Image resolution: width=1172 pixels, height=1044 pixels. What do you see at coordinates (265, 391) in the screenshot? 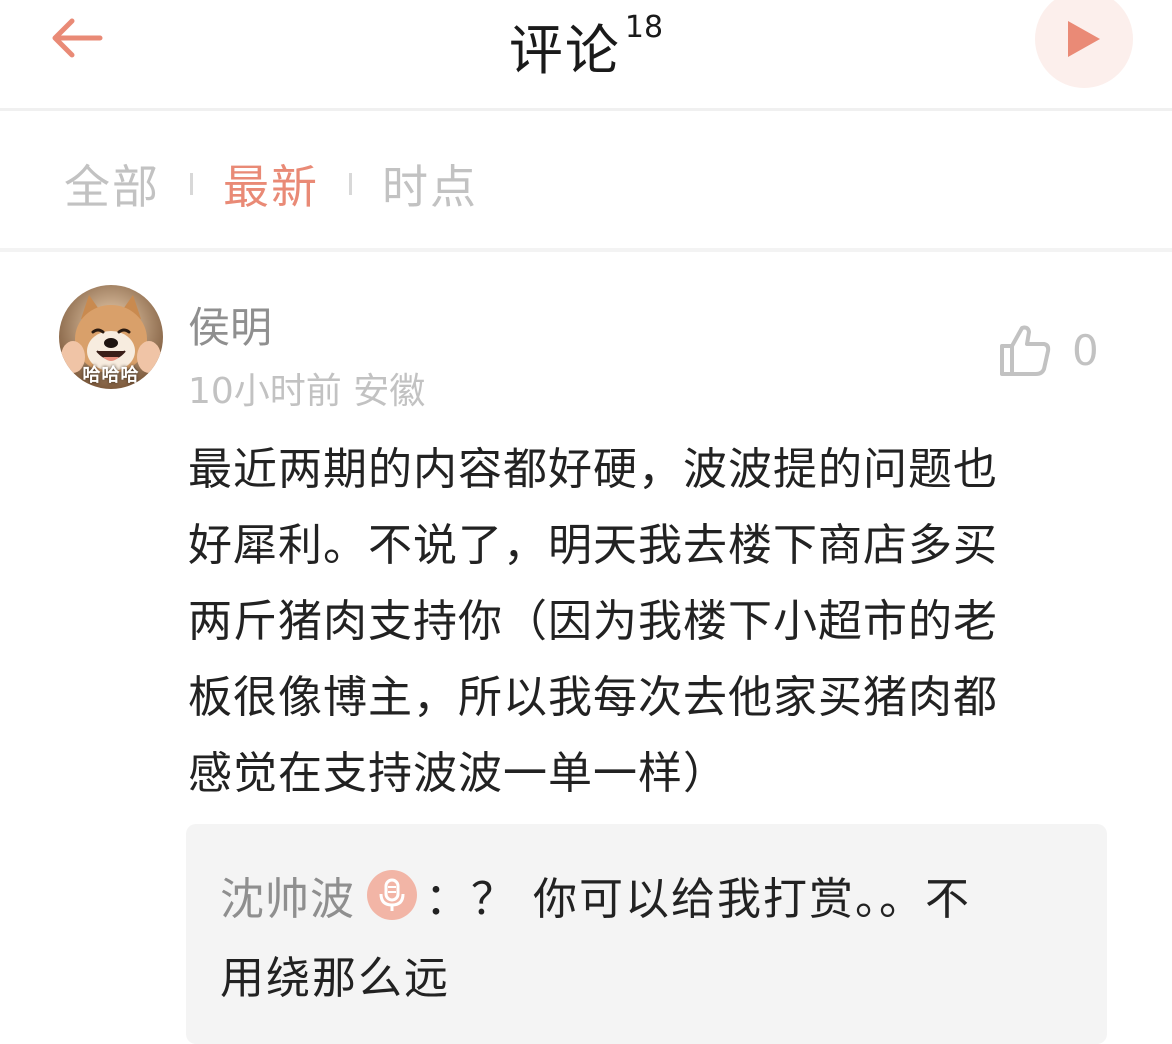
I see `comment-time: 10小时前` at bounding box center [265, 391].